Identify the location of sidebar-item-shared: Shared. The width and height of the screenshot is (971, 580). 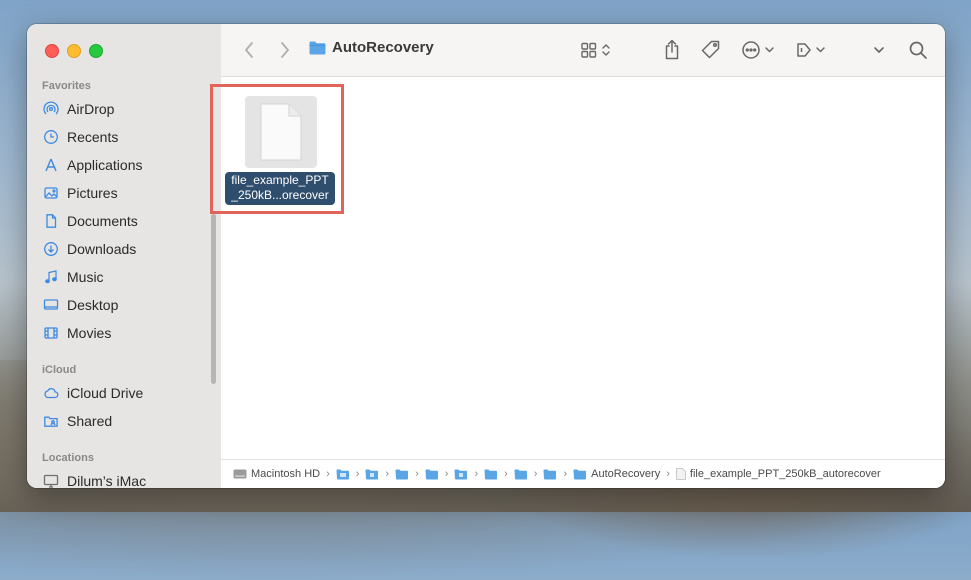
(77, 421).